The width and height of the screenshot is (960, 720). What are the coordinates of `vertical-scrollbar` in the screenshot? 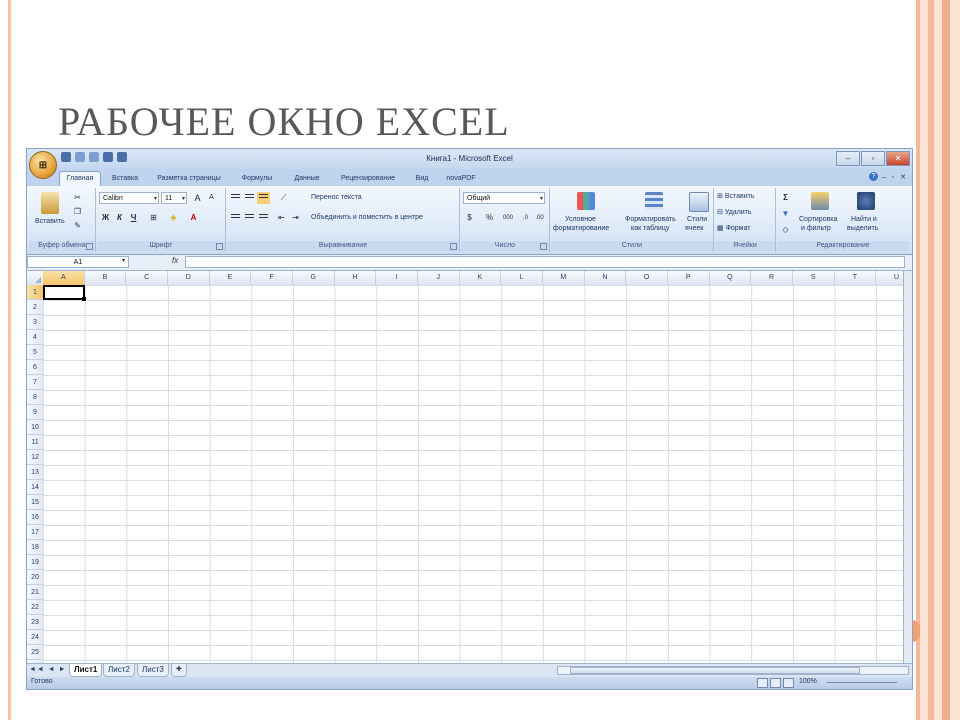 It's located at (907, 467).